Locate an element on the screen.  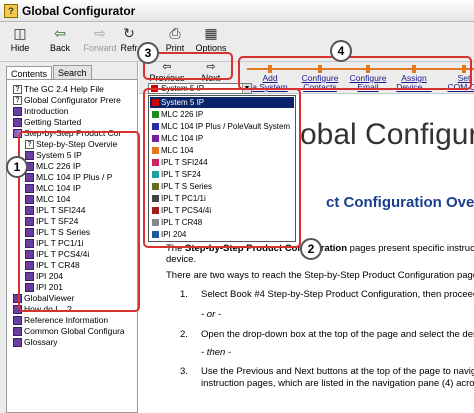
tree-item: Glossary is located at coordinates (35, 342).